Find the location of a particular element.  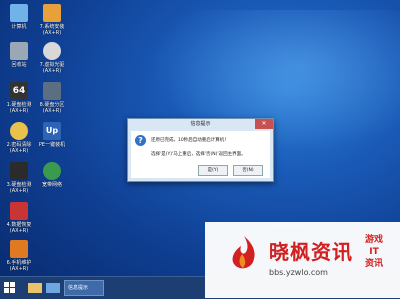

file-explorer-icon is located at coordinates (35, 288).